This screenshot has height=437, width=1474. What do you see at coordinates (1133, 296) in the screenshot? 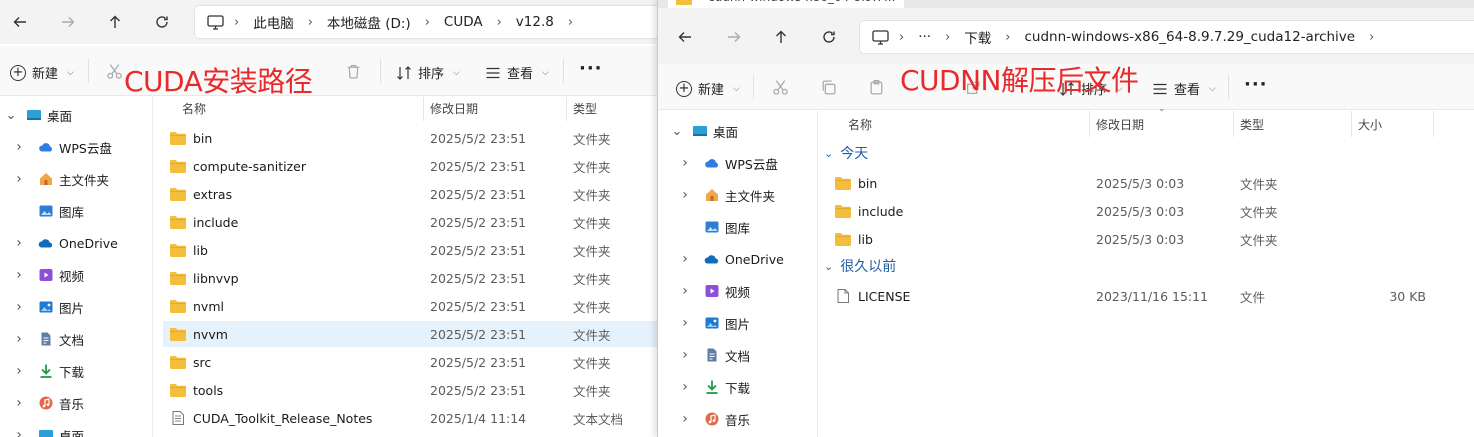
I see `file-row: LICENSE 2023/11/16 15:11 文件 30 KB` at bounding box center [1133, 296].